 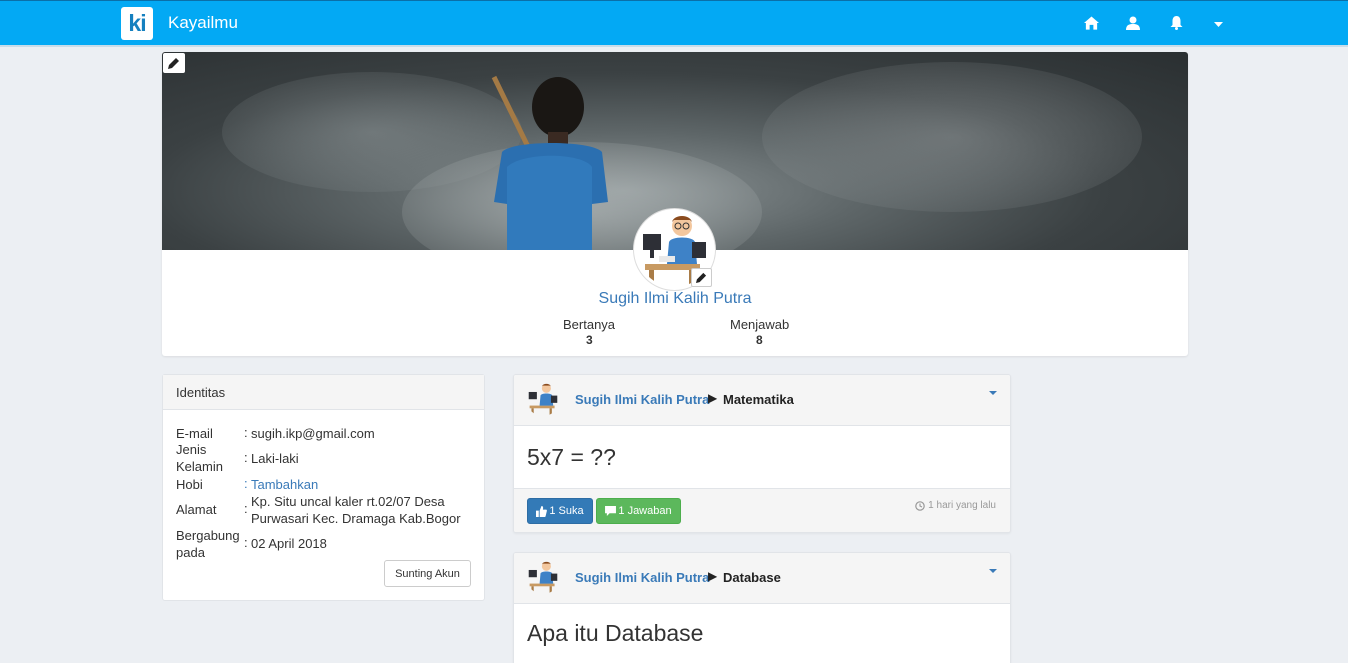 What do you see at coordinates (189, 484) in the screenshot?
I see `hobby-label: Hobi` at bounding box center [189, 484].